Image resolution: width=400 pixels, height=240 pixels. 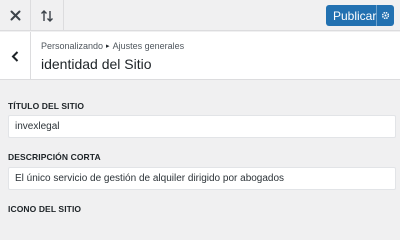 What do you see at coordinates (96, 64) in the screenshot?
I see `page-title: identidad del Sitio` at bounding box center [96, 64].